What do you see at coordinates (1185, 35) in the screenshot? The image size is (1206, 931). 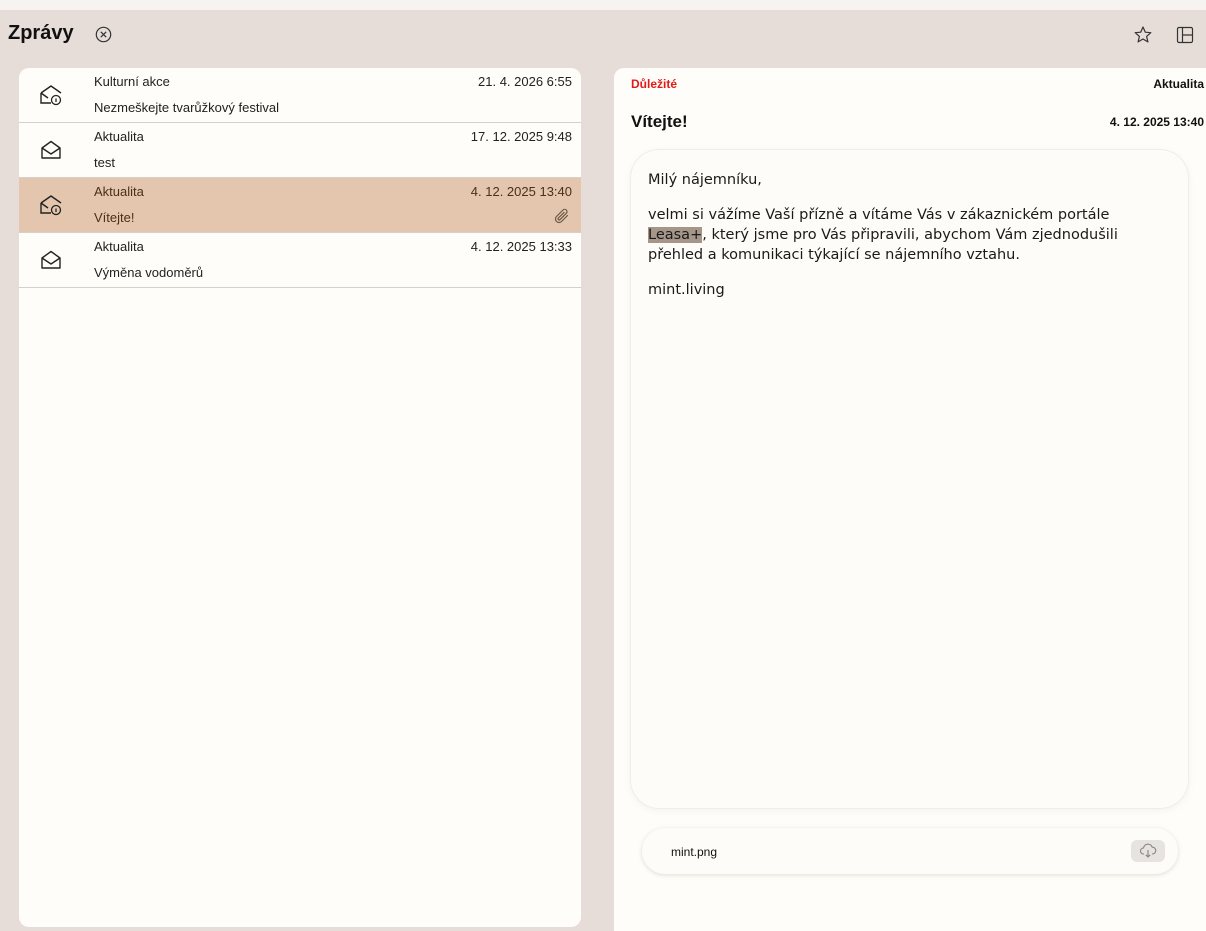 I see `layout-panel-icon` at bounding box center [1185, 35].